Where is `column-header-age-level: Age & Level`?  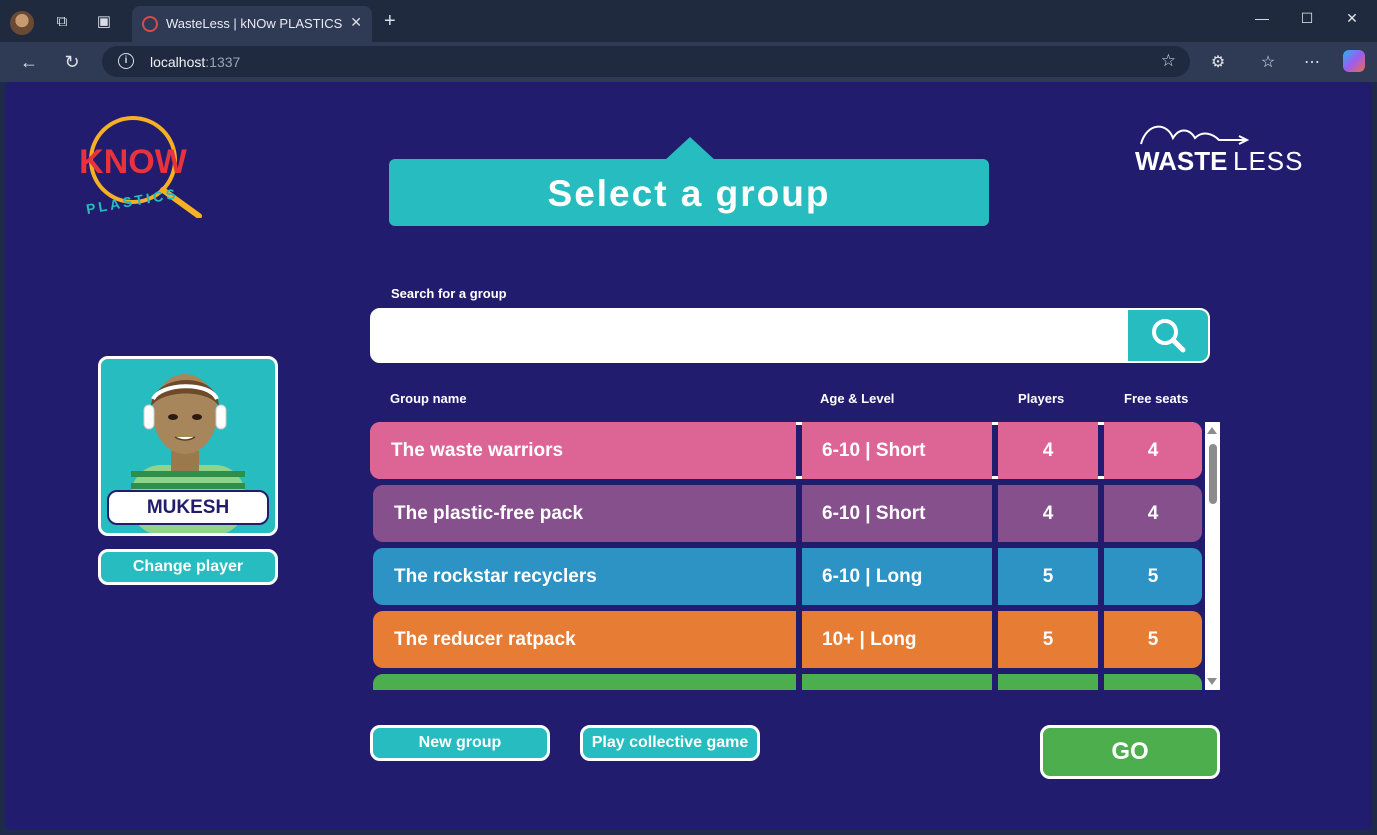
column-header-age-level: Age & Level is located at coordinates (857, 398).